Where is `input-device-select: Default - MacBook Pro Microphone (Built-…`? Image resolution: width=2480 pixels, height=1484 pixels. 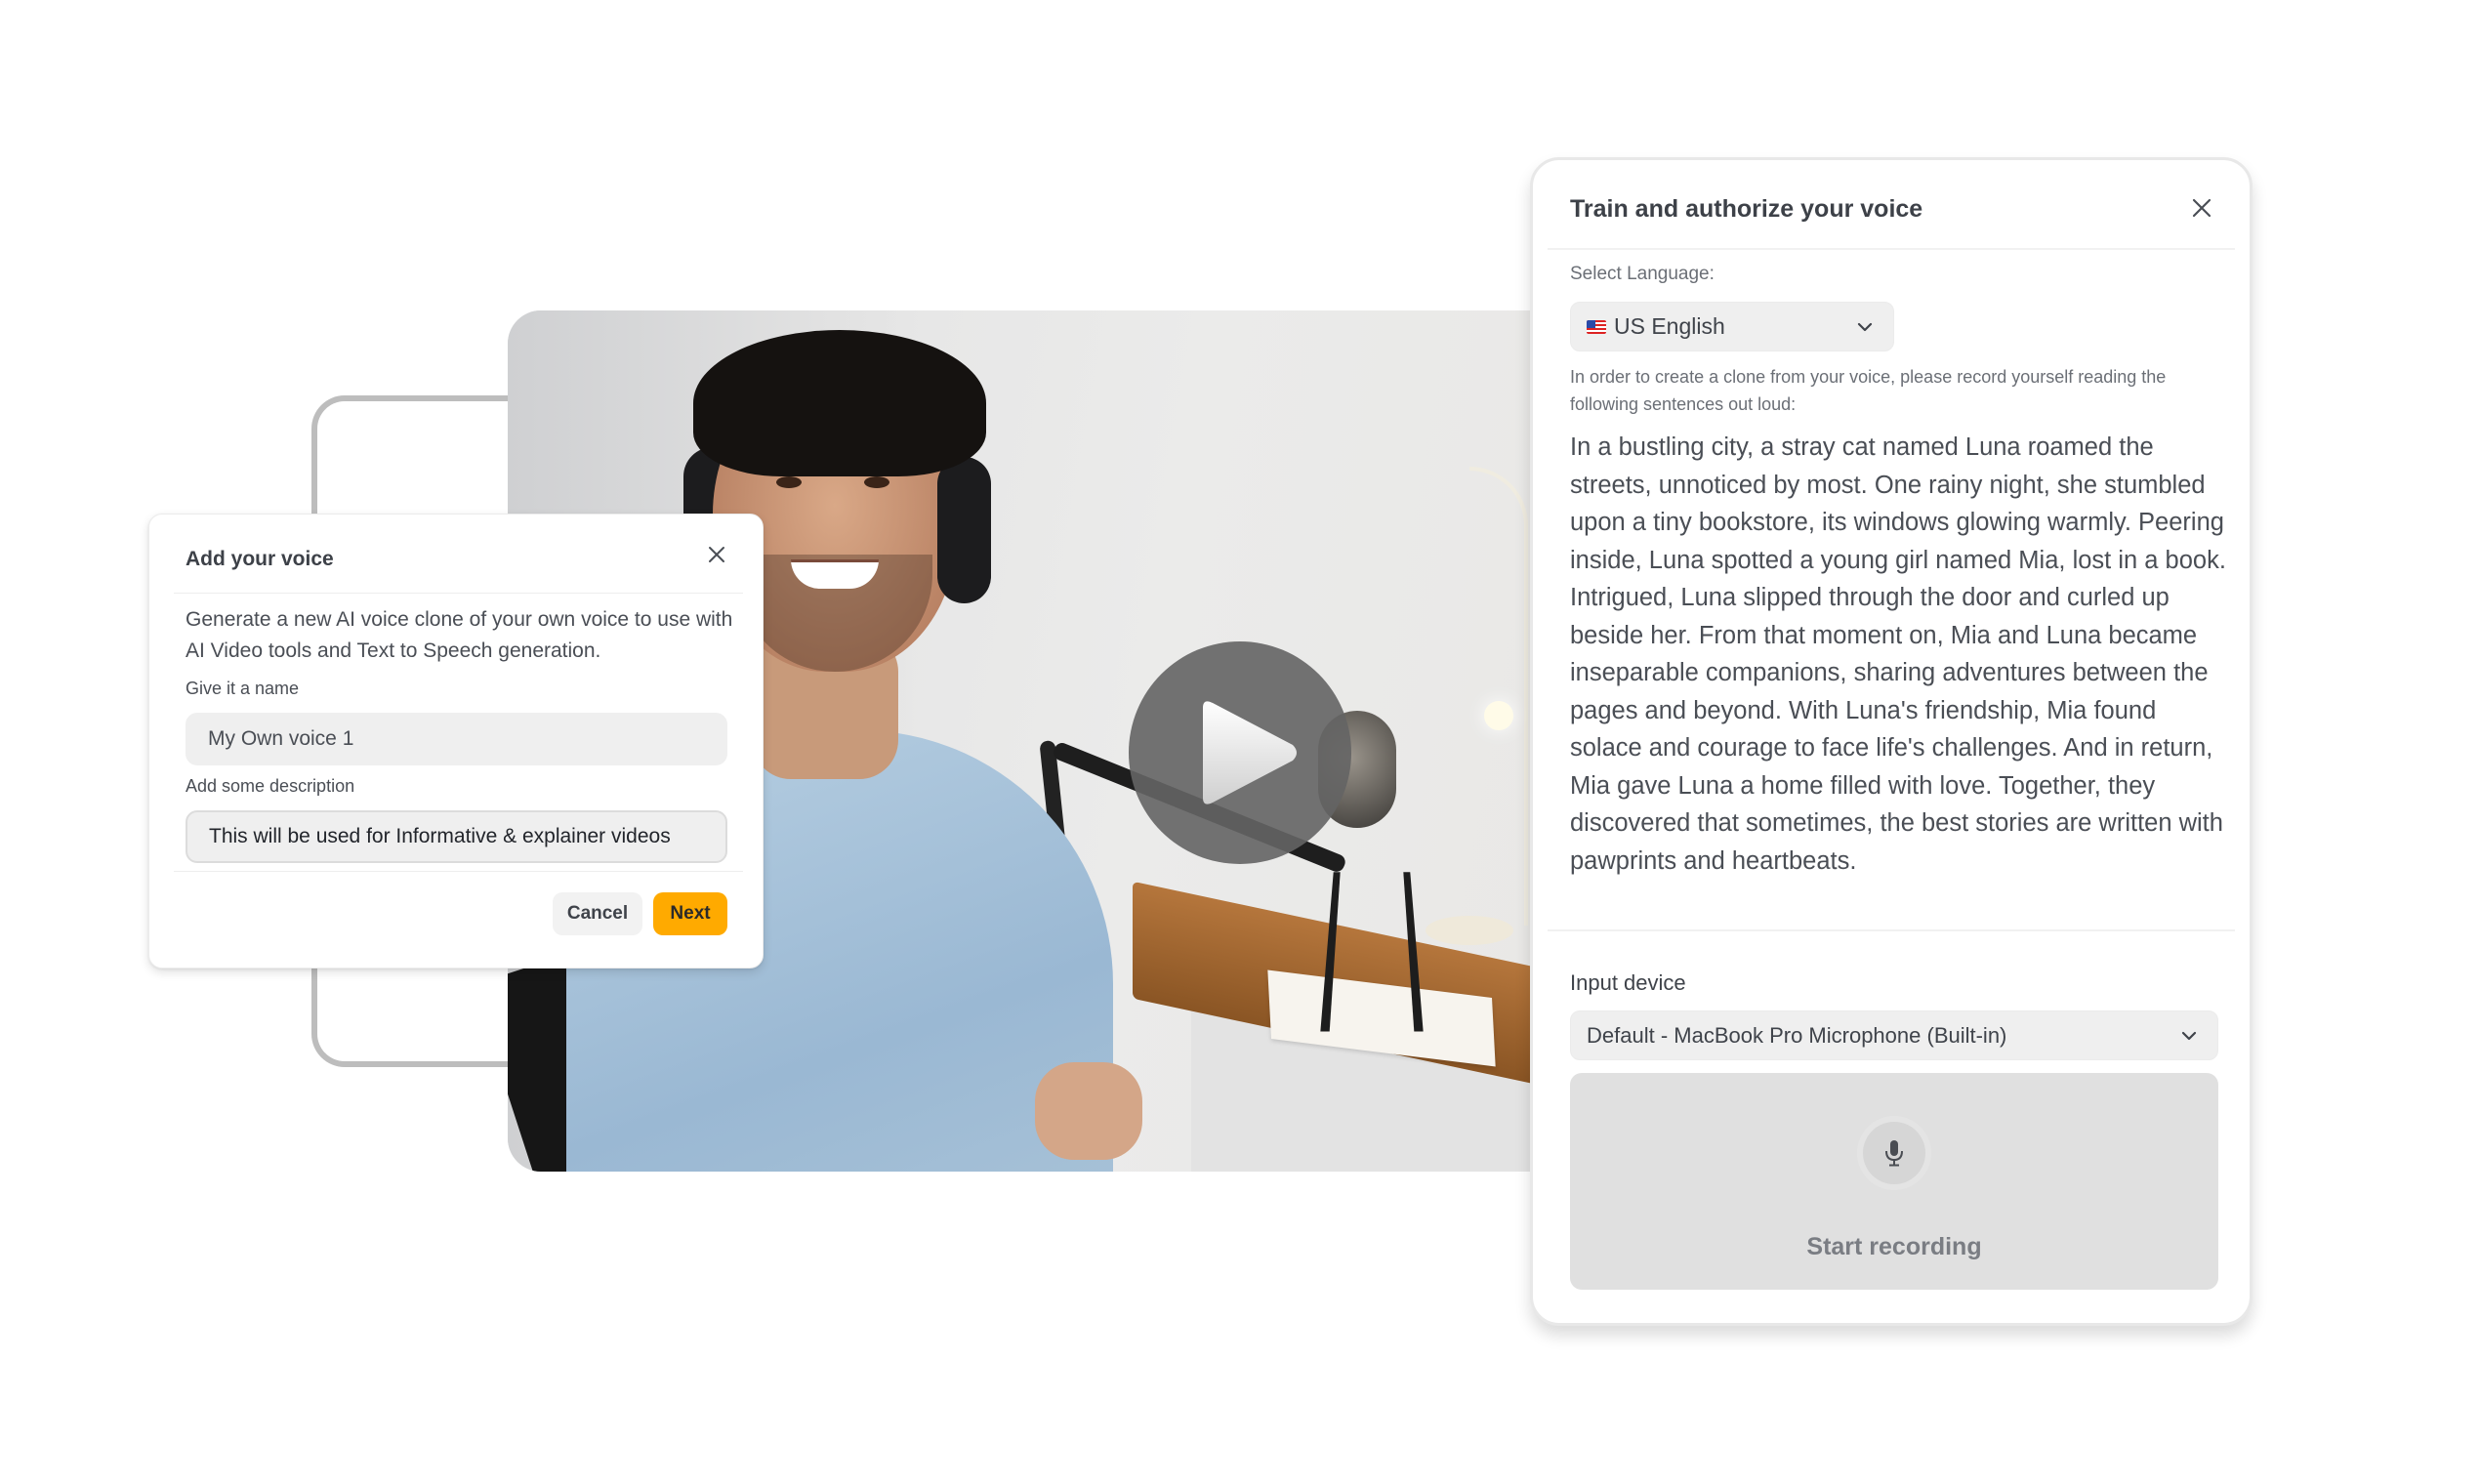 input-device-select: Default - MacBook Pro Microphone (Built-… is located at coordinates (1894, 1035).